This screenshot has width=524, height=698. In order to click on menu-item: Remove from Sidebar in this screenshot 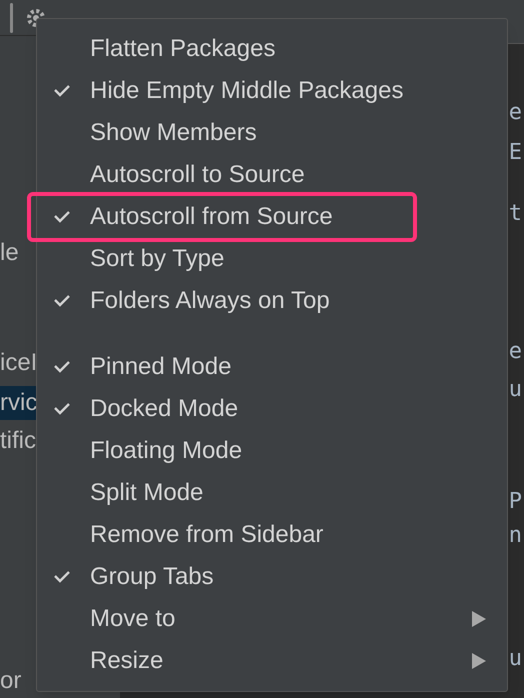, I will do `click(274, 535)`.